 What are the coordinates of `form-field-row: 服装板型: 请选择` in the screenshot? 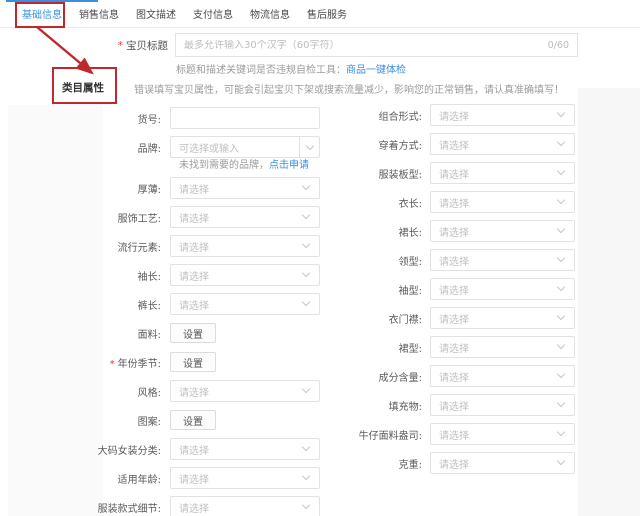 It's located at (420, 173).